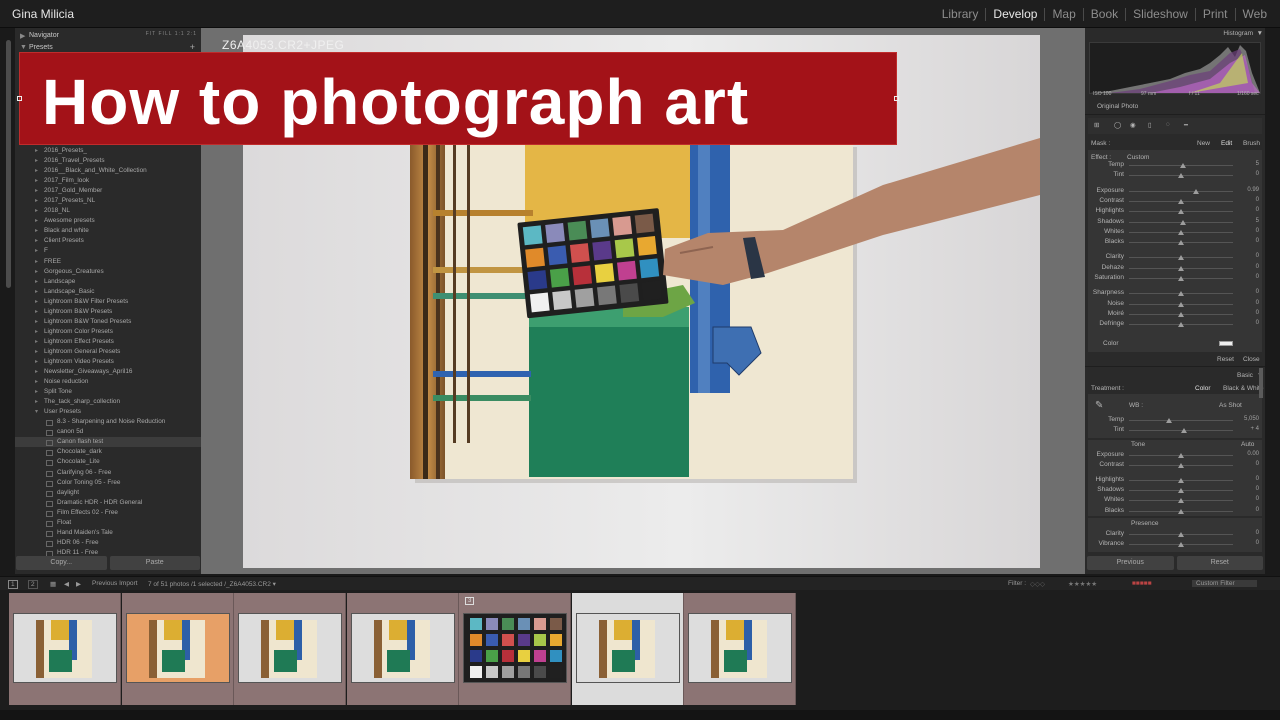 Image resolution: width=1280 pixels, height=720 pixels. What do you see at coordinates (1254, 14) in the screenshot?
I see `module-web: Web` at bounding box center [1254, 14].